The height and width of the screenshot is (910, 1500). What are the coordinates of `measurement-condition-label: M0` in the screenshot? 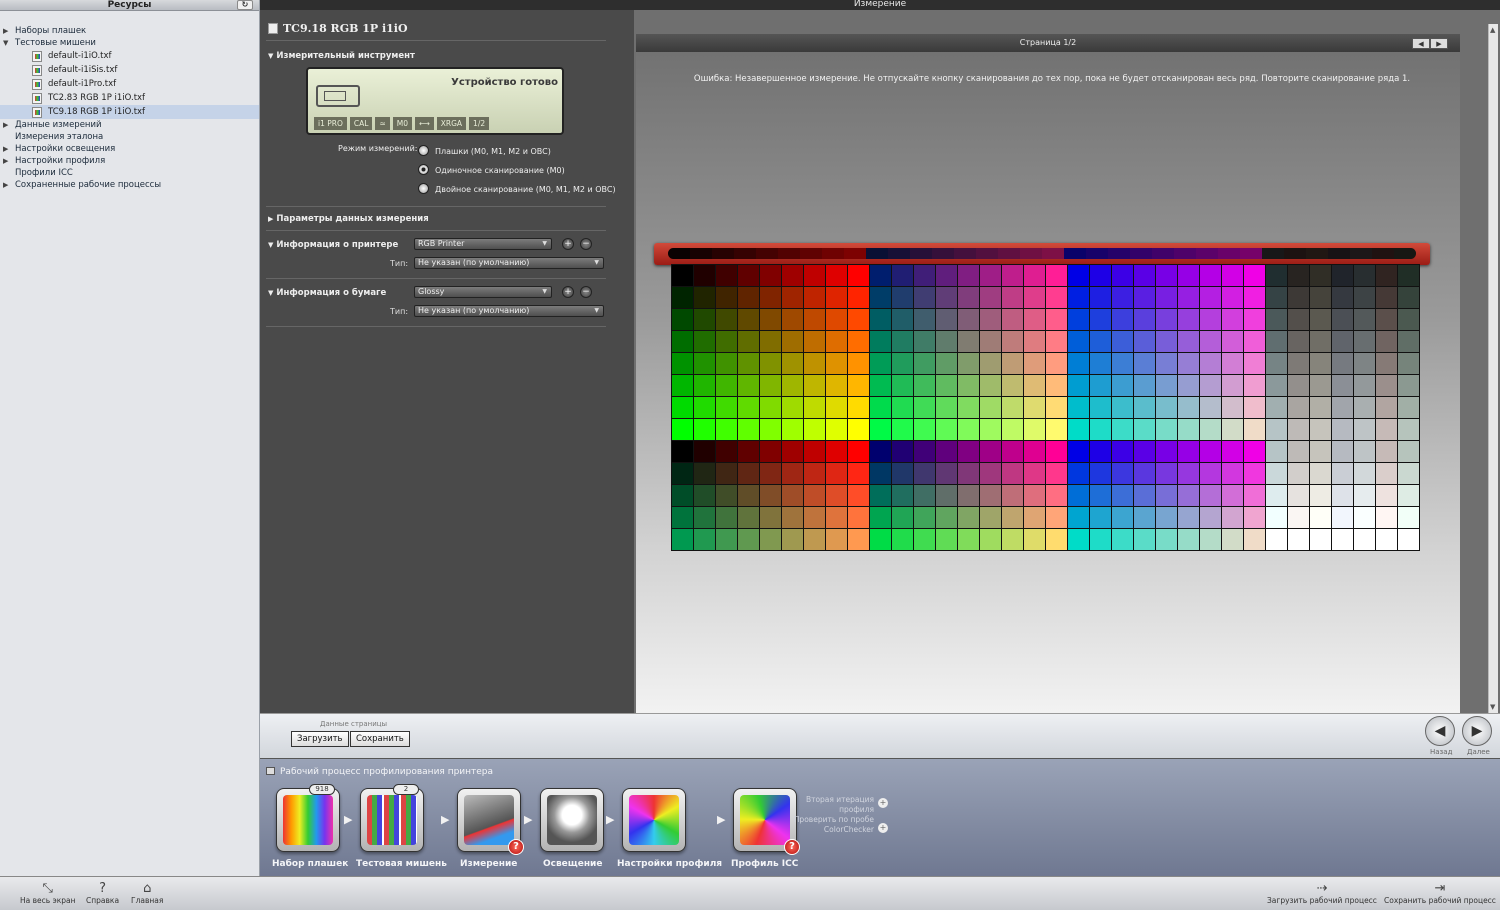 It's located at (402, 123).